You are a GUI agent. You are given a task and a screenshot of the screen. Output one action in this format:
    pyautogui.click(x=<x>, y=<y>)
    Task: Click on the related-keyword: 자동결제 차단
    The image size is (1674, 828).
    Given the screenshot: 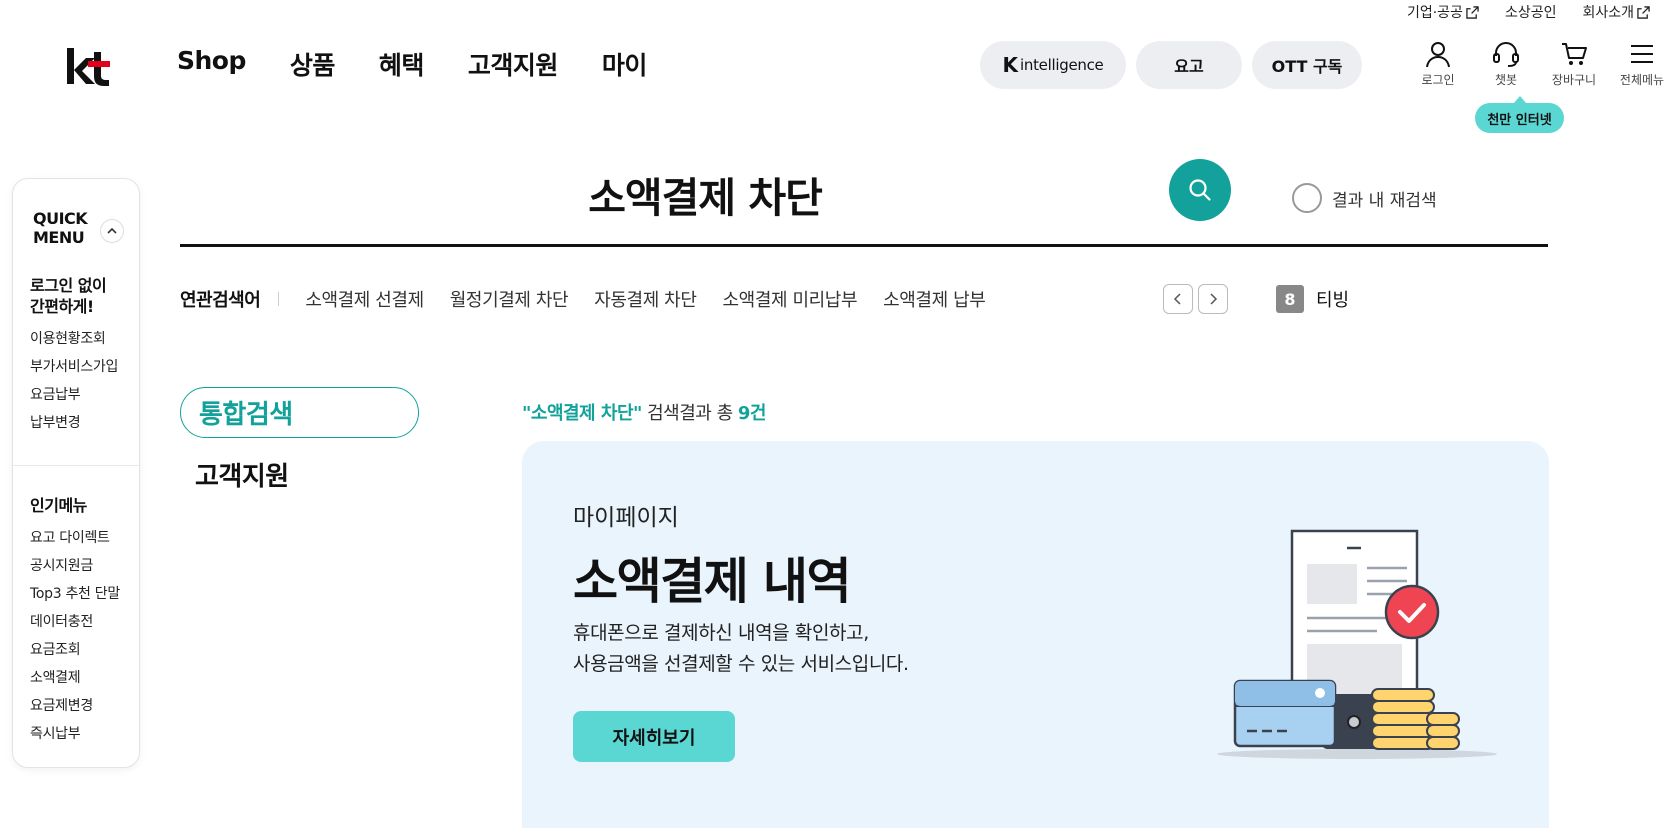 What is the action you would take?
    pyautogui.click(x=645, y=299)
    